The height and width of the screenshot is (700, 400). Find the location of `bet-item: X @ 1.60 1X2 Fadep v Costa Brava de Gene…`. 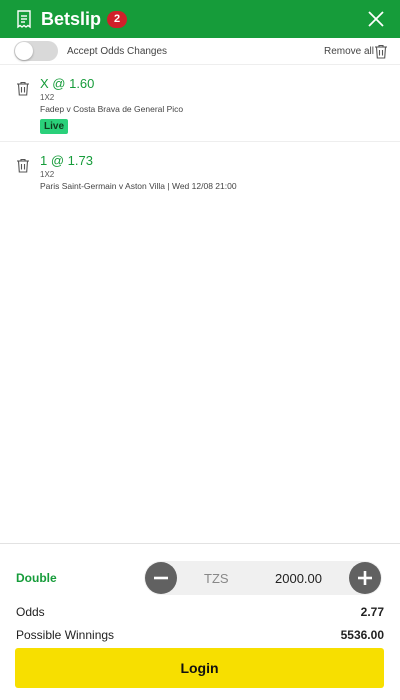

bet-item: X @ 1.60 1X2 Fadep v Costa Brava de Gene… is located at coordinates (200, 103).